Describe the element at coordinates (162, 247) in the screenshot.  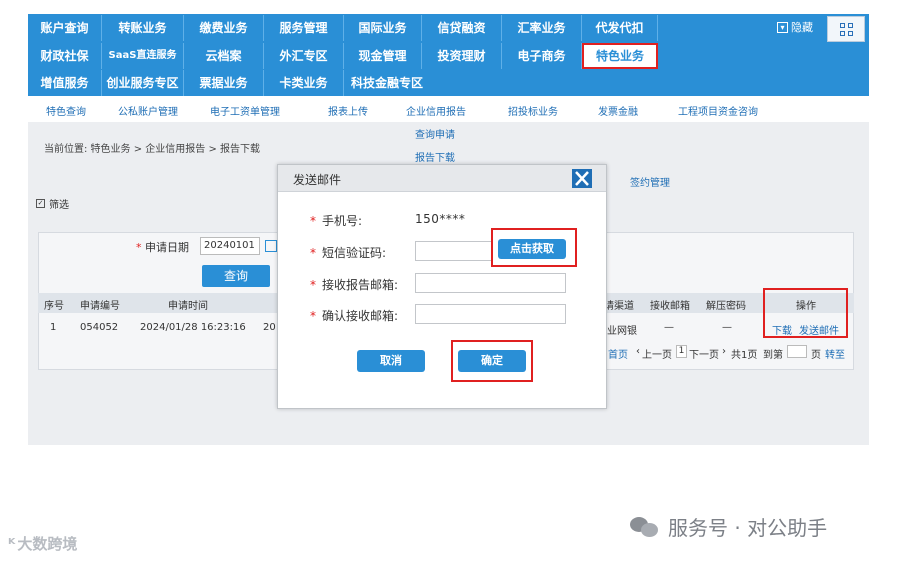
I see `date-label: * 申请日期` at that location.